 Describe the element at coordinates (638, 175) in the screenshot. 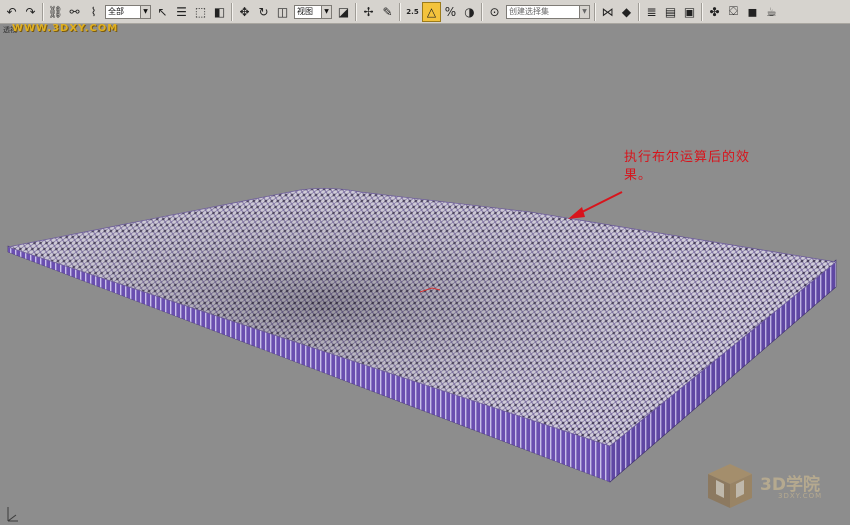

I see `annotation-line-2: 果。` at that location.